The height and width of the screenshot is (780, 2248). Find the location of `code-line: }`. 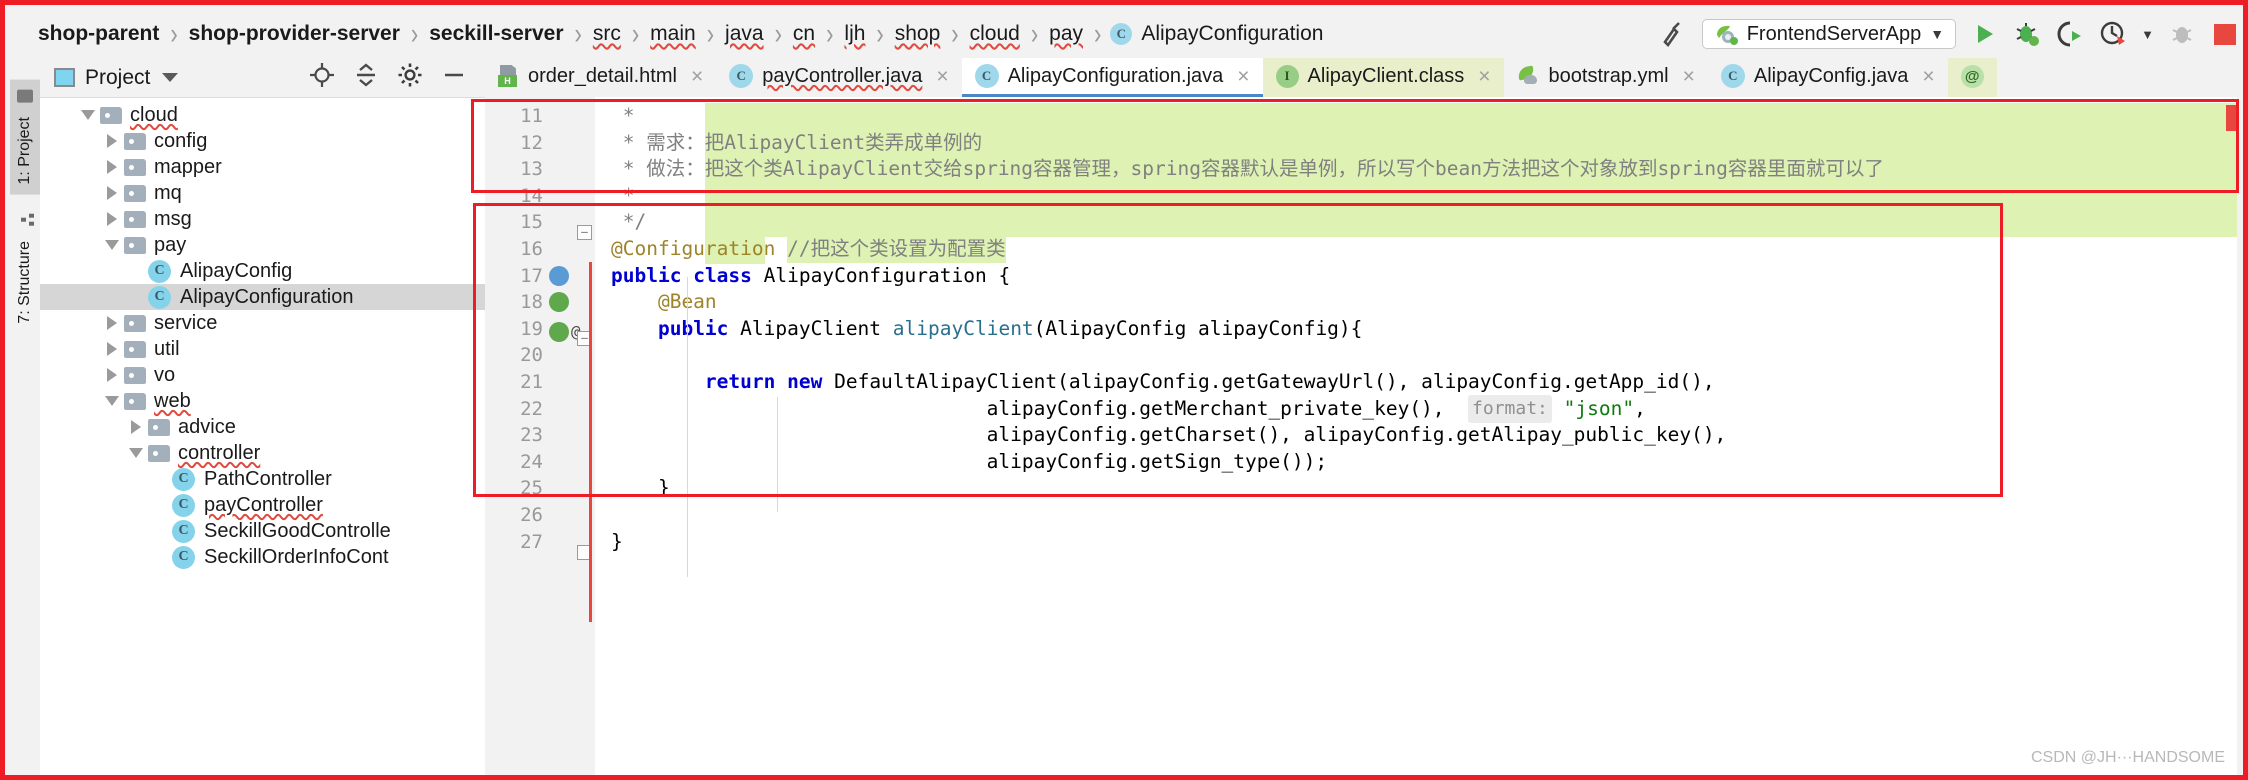

code-line: } is located at coordinates (1427, 542).